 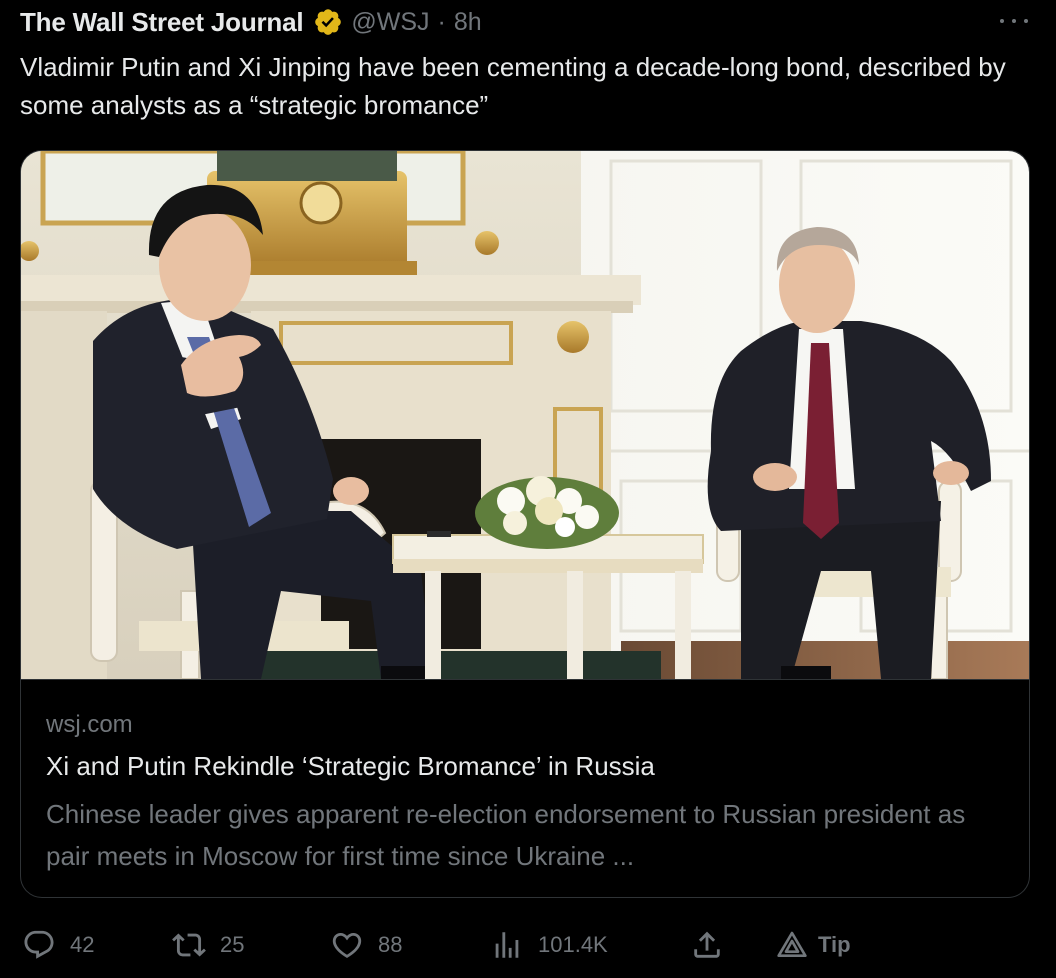 I want to click on views-count: 101.4K, so click(x=573, y=944).